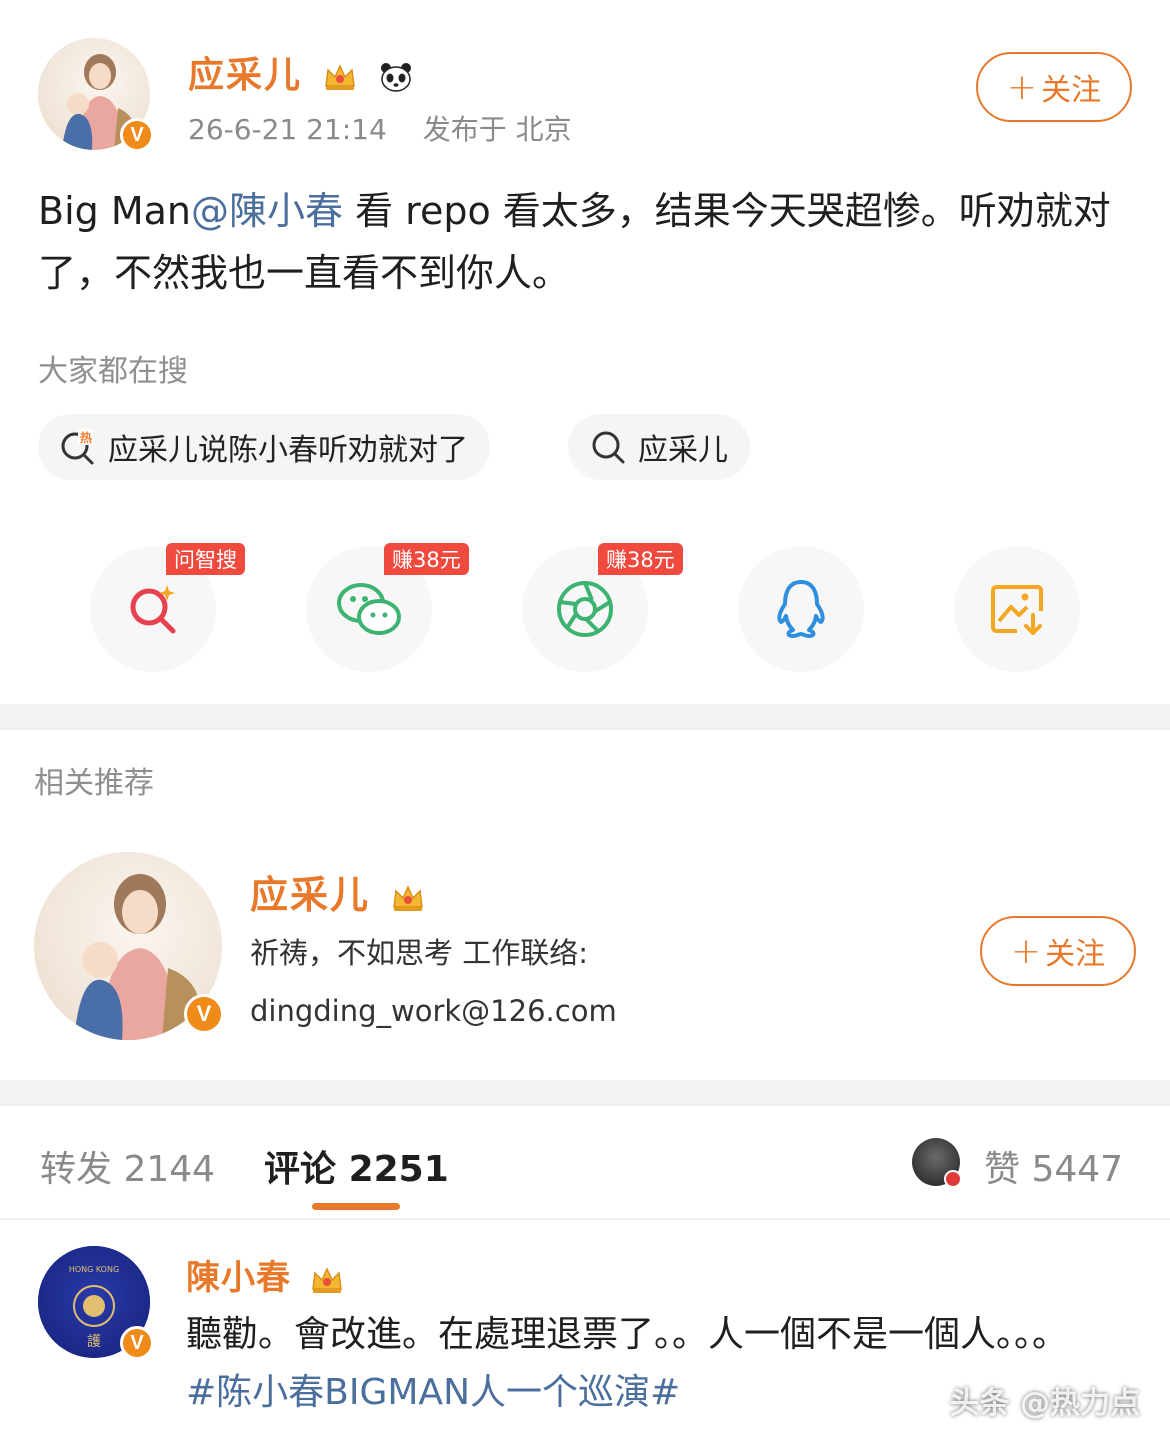  Describe the element at coordinates (129, 946) in the screenshot. I see `recommend-avatar: V` at that location.